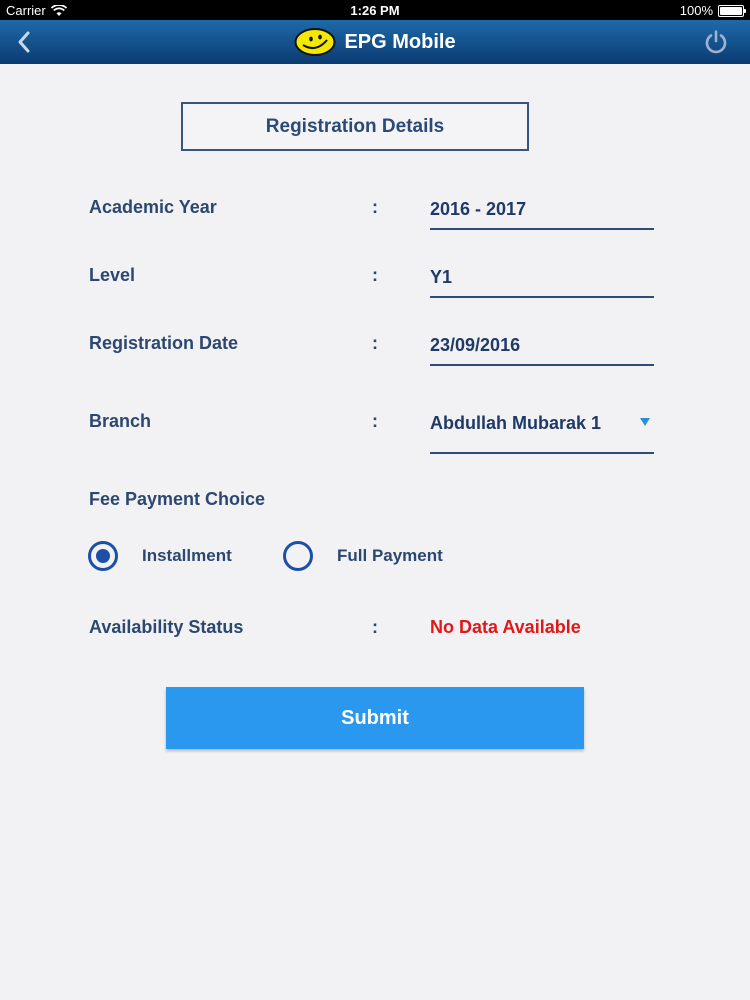 The image size is (750, 1000). Describe the element at coordinates (441, 277) in the screenshot. I see `level-value: Y1` at that location.